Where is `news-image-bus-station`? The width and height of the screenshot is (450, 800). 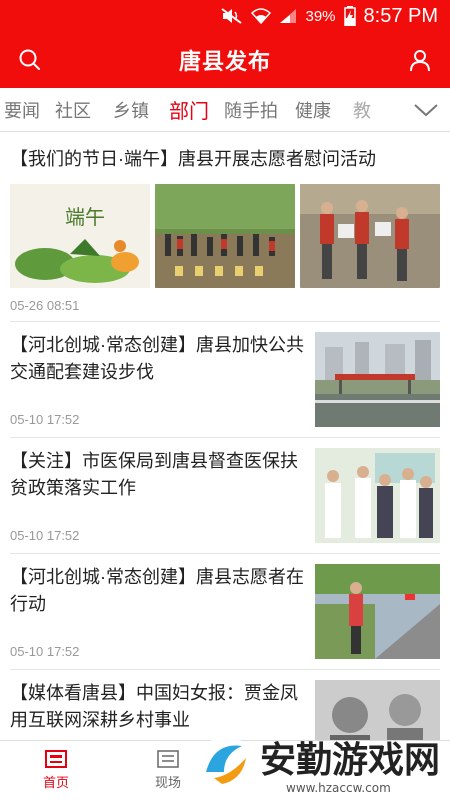
news-image-bus-station is located at coordinates (377, 379).